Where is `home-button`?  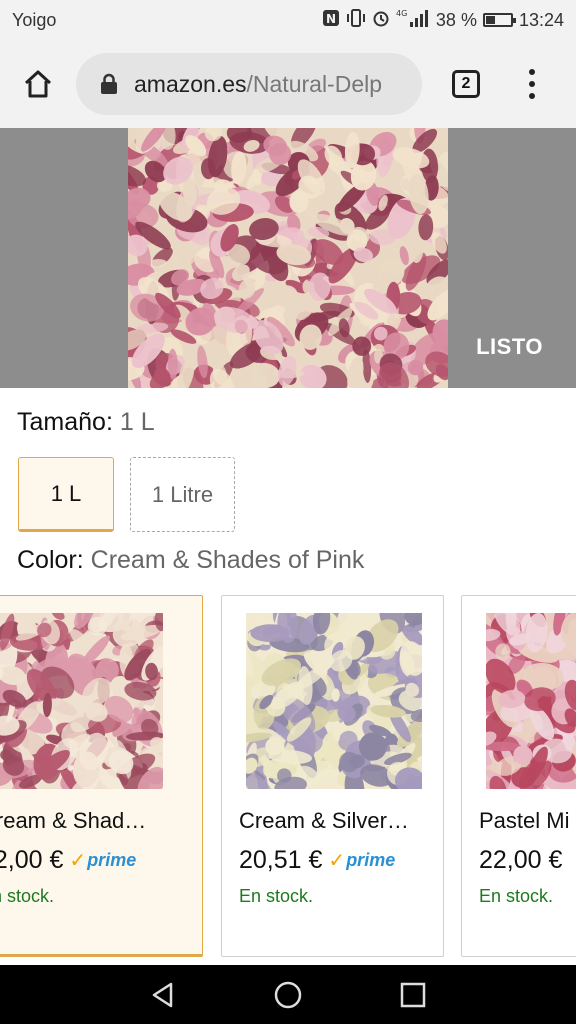
home-button is located at coordinates (38, 84).